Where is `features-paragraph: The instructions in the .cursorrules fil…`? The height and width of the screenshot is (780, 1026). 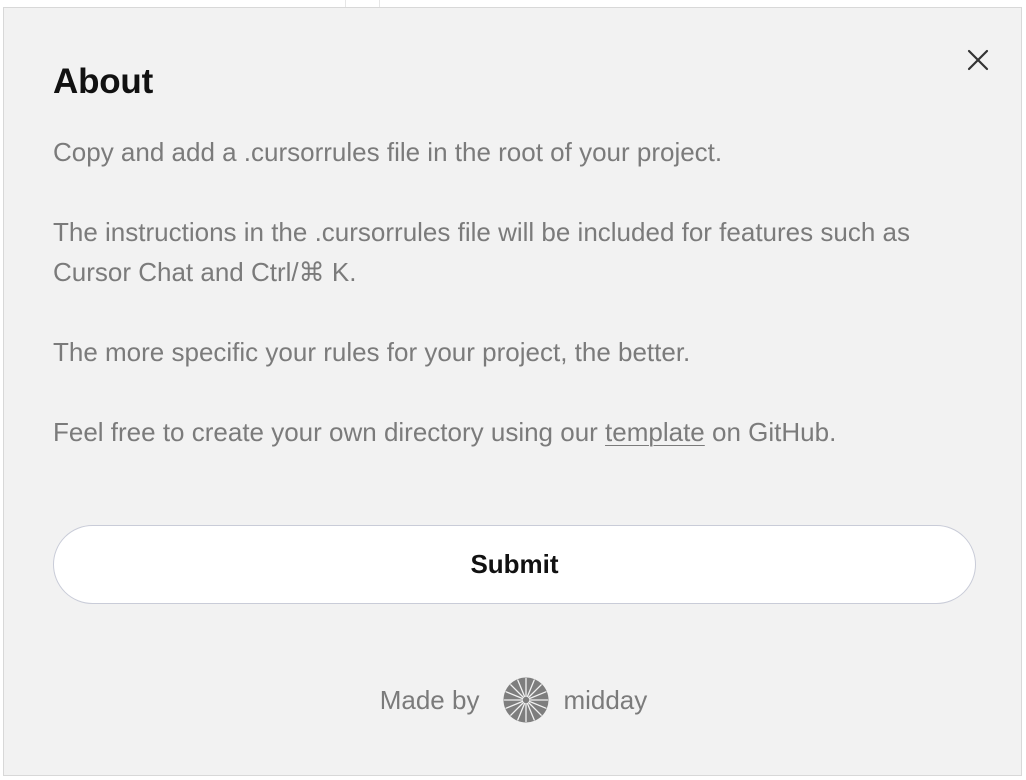
features-paragraph: The instructions in the .cursorrules fil… is located at coordinates (481, 252).